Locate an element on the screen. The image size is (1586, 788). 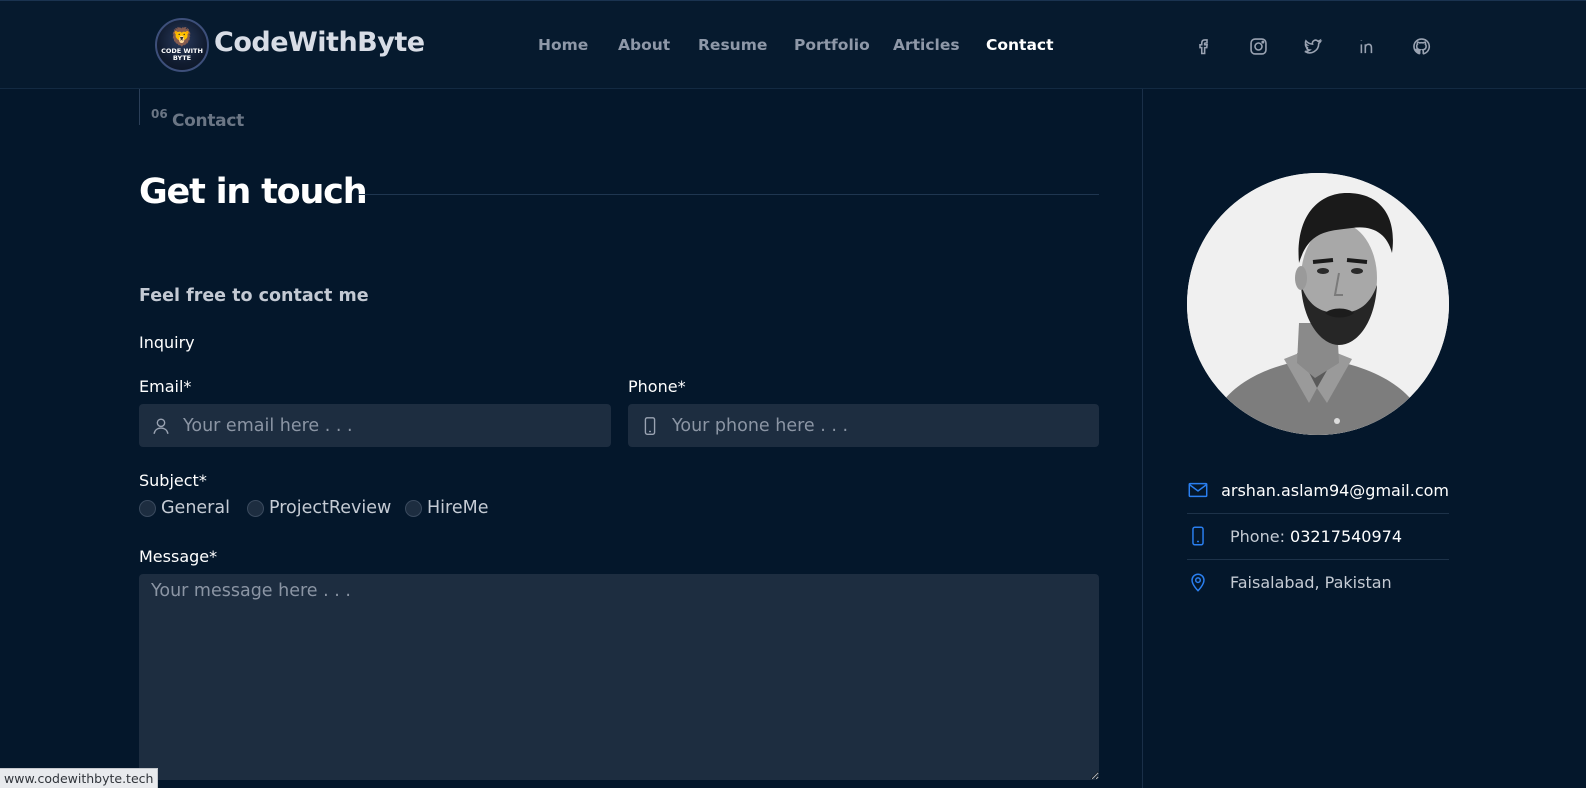
profile-portrait is located at coordinates (1318, 304).